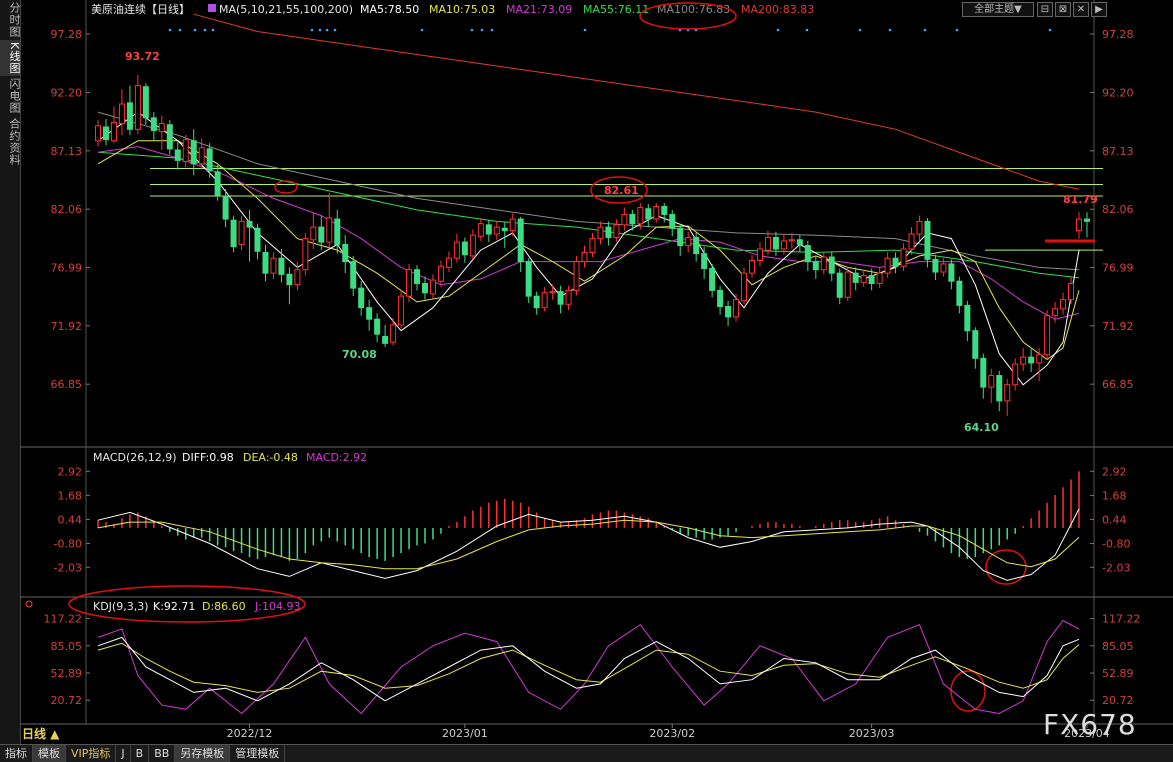 The height and width of the screenshot is (762, 1173). Describe the element at coordinates (1116, 543) in the screenshot. I see `y-tick-label-right: -0.80` at that location.